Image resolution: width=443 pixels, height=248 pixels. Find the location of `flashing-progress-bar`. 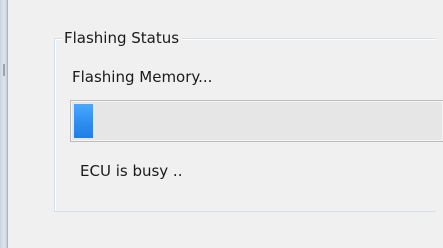

flashing-progress-bar is located at coordinates (256, 121).